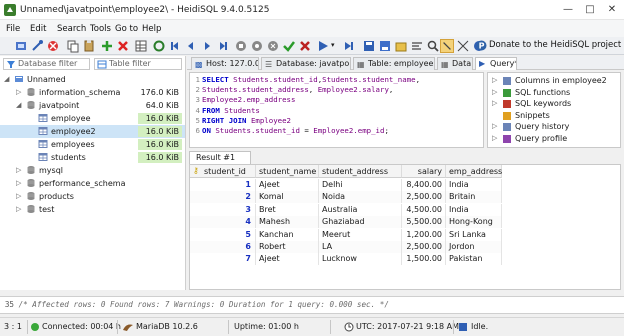 Image resolution: width=624 pixels, height=336 pixels. Describe the element at coordinates (92, 105) in the screenshot. I see `tree-item-javatpoint: ◢ javatpoint 64.0 KiB` at that location.